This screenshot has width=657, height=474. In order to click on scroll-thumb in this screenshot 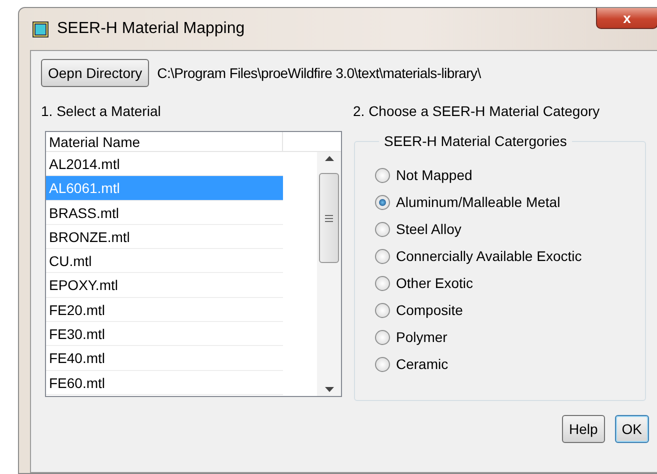, I will do `click(329, 218)`.